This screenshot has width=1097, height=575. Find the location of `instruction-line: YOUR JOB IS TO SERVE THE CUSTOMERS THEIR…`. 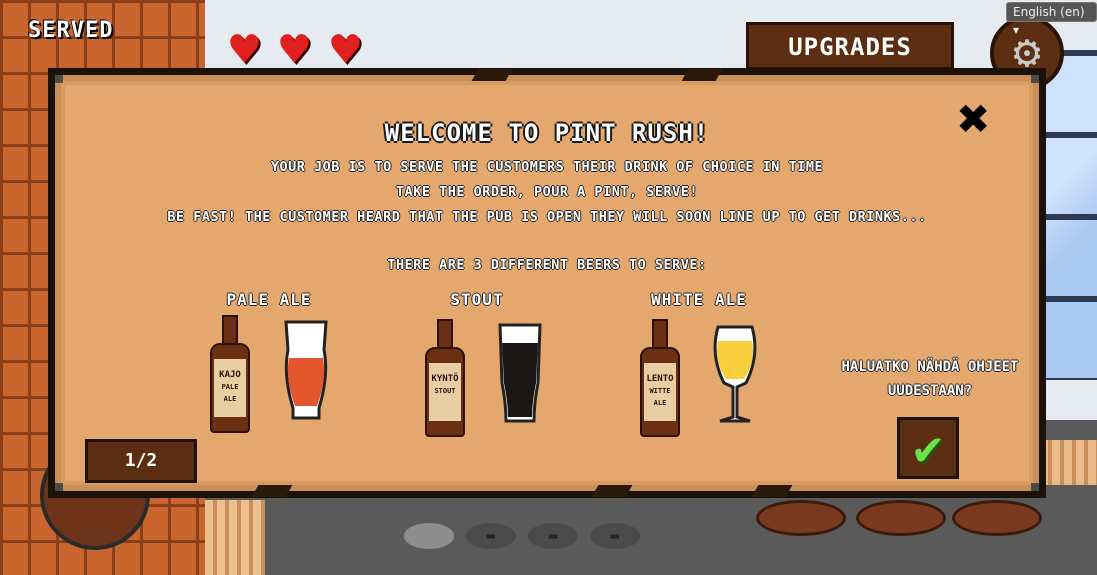

instruction-line: YOUR JOB IS TO SERVE THE CUSTOMERS THEIR… is located at coordinates (547, 167).